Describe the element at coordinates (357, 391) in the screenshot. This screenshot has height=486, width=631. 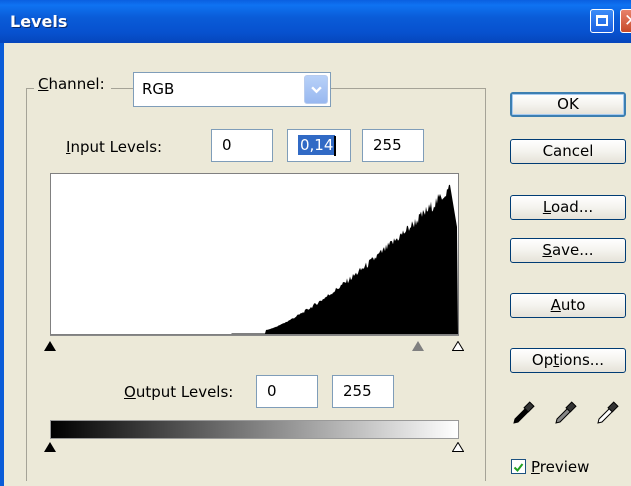
I see `output-white-value: 255` at that location.